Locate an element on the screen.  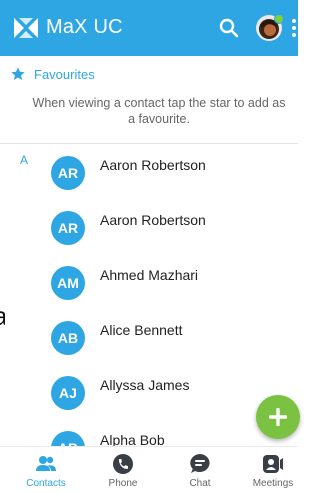
user-avatar is located at coordinates (270, 27).